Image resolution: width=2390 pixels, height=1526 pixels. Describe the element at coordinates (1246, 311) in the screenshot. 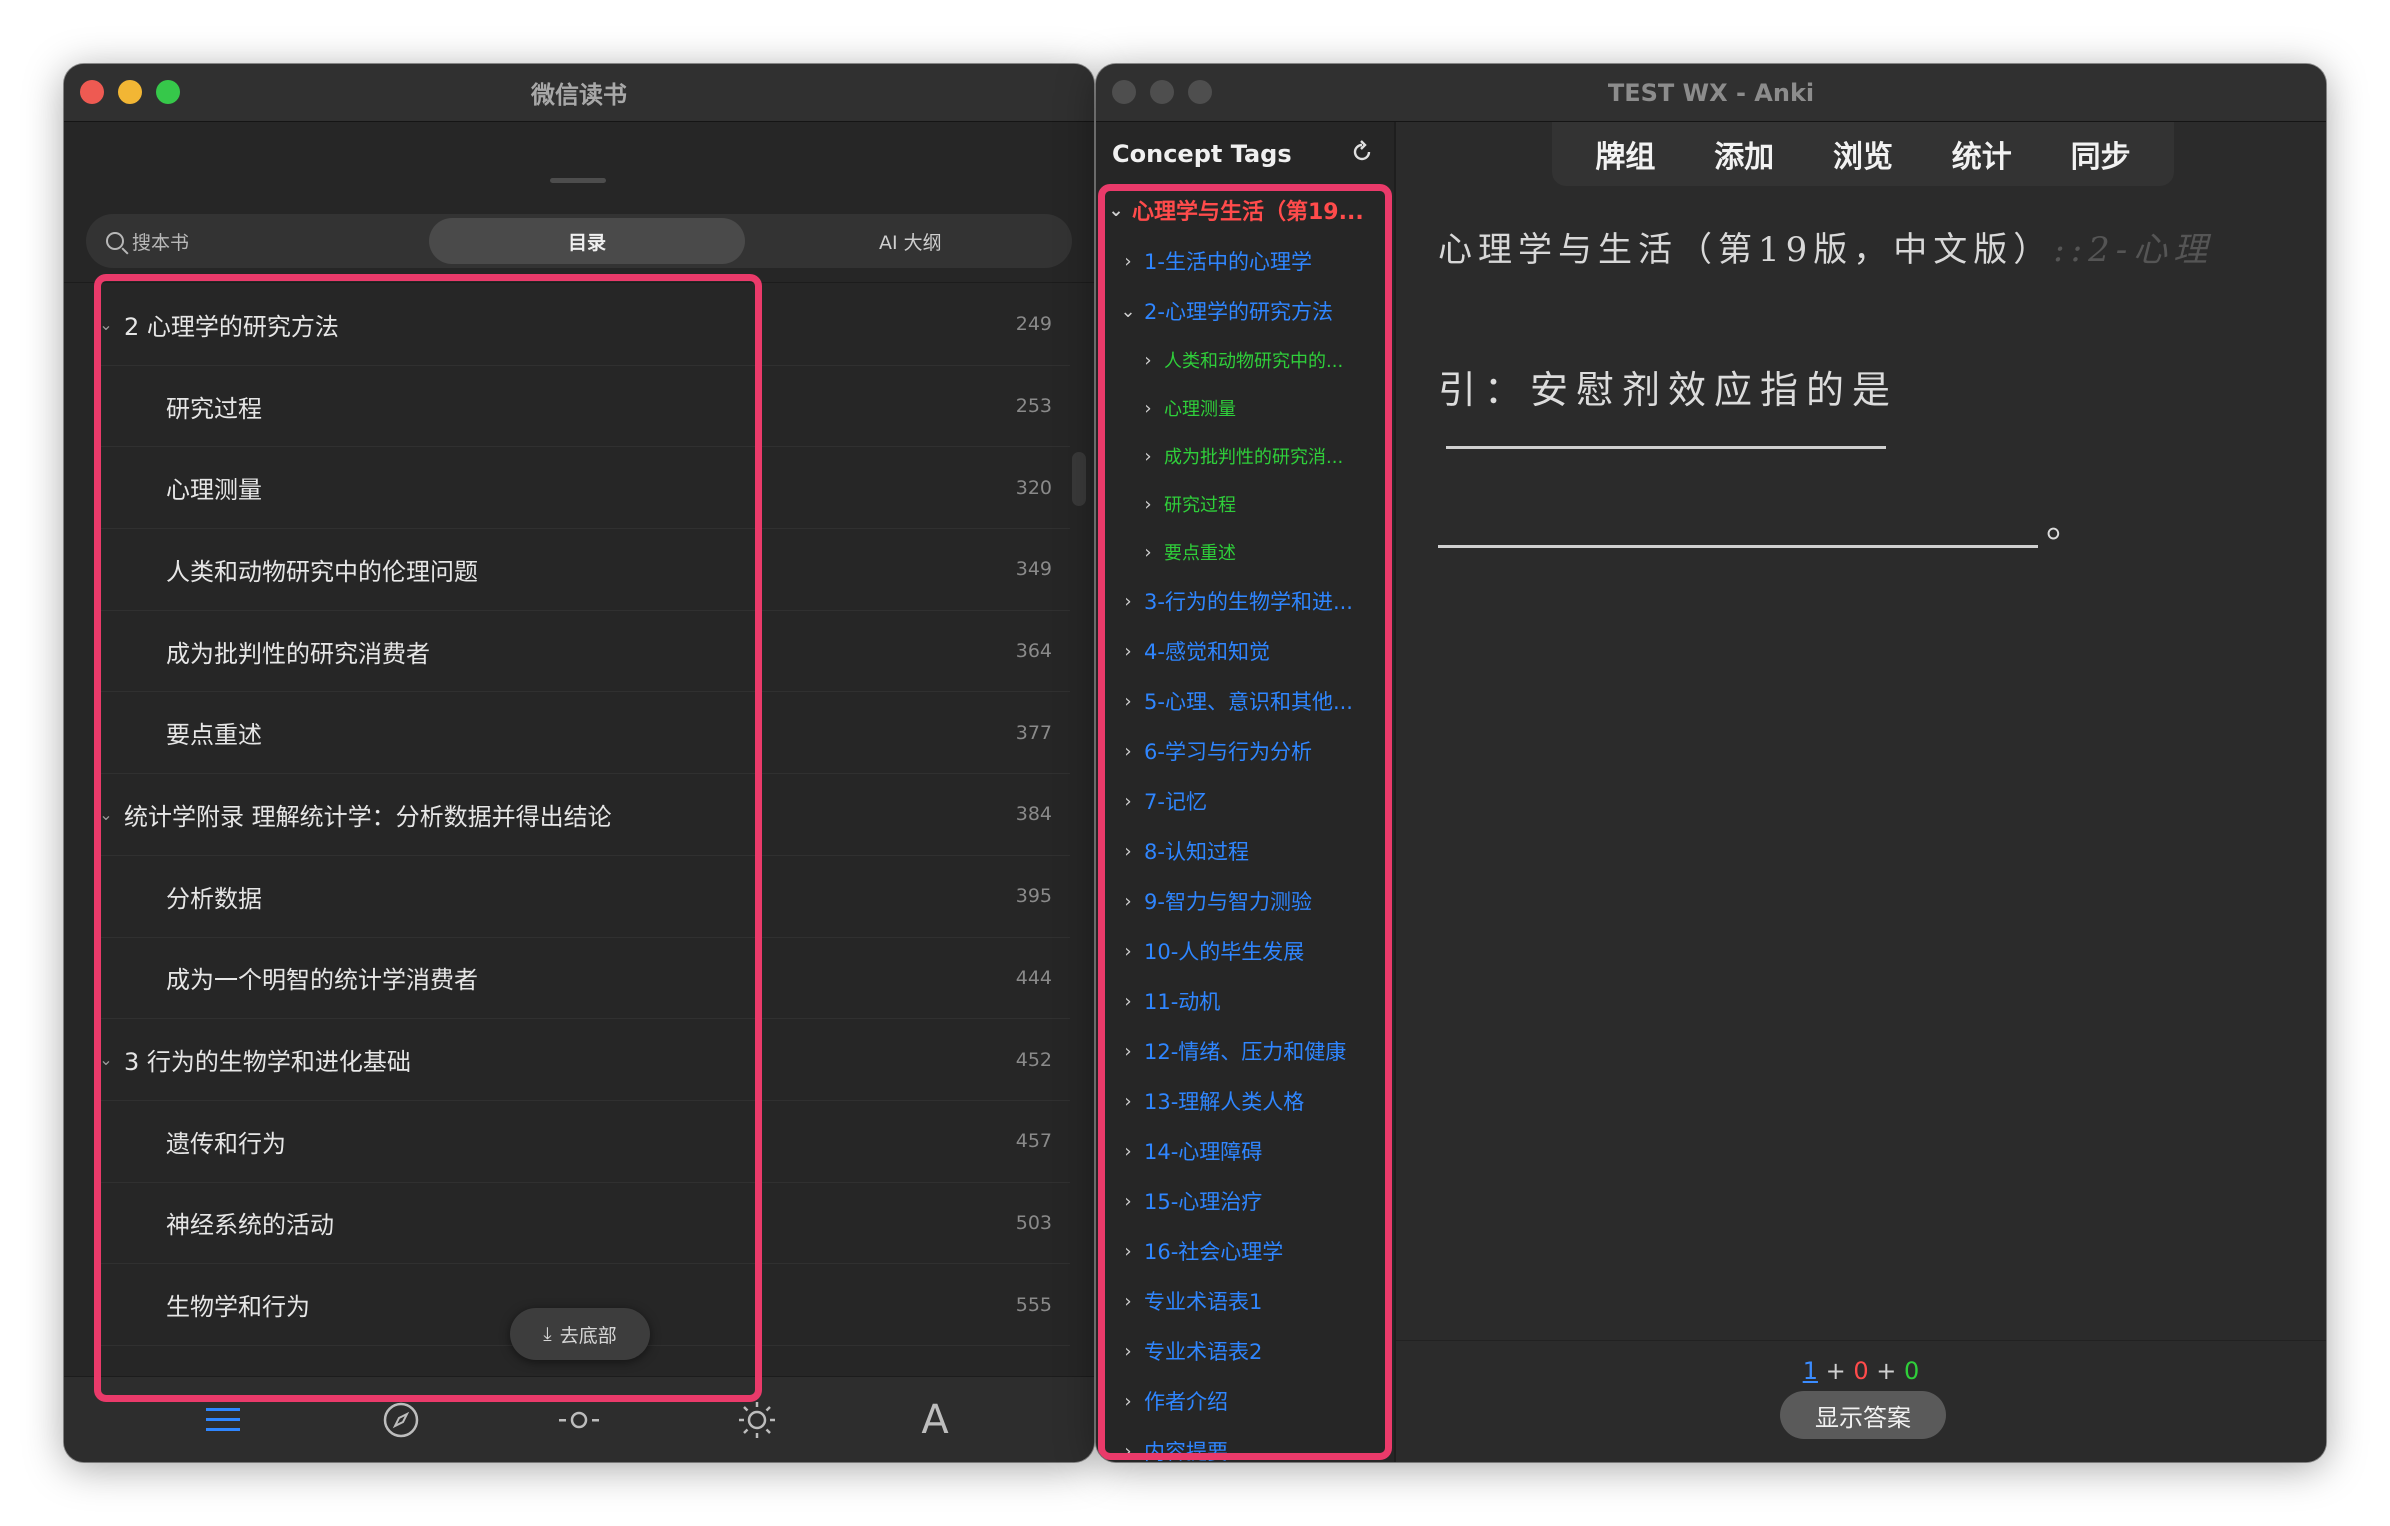

I see `tag-item: ⌄ 2-心理学的研究方法` at that location.